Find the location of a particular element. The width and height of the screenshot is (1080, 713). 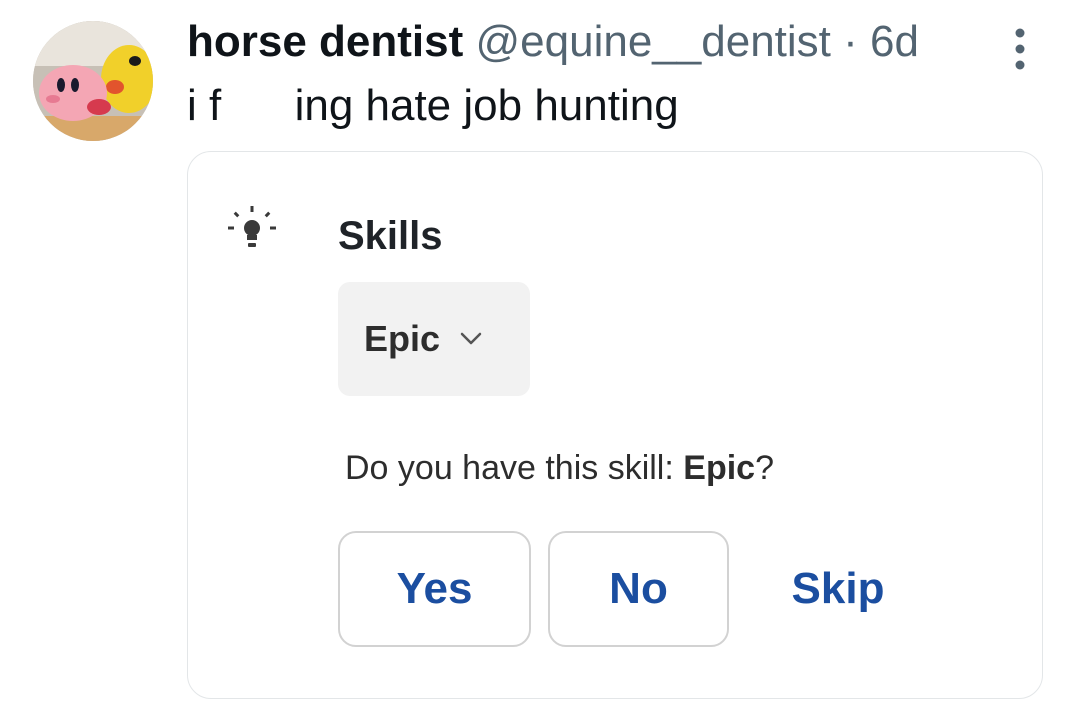

skip-button: Skip is located at coordinates (838, 589).